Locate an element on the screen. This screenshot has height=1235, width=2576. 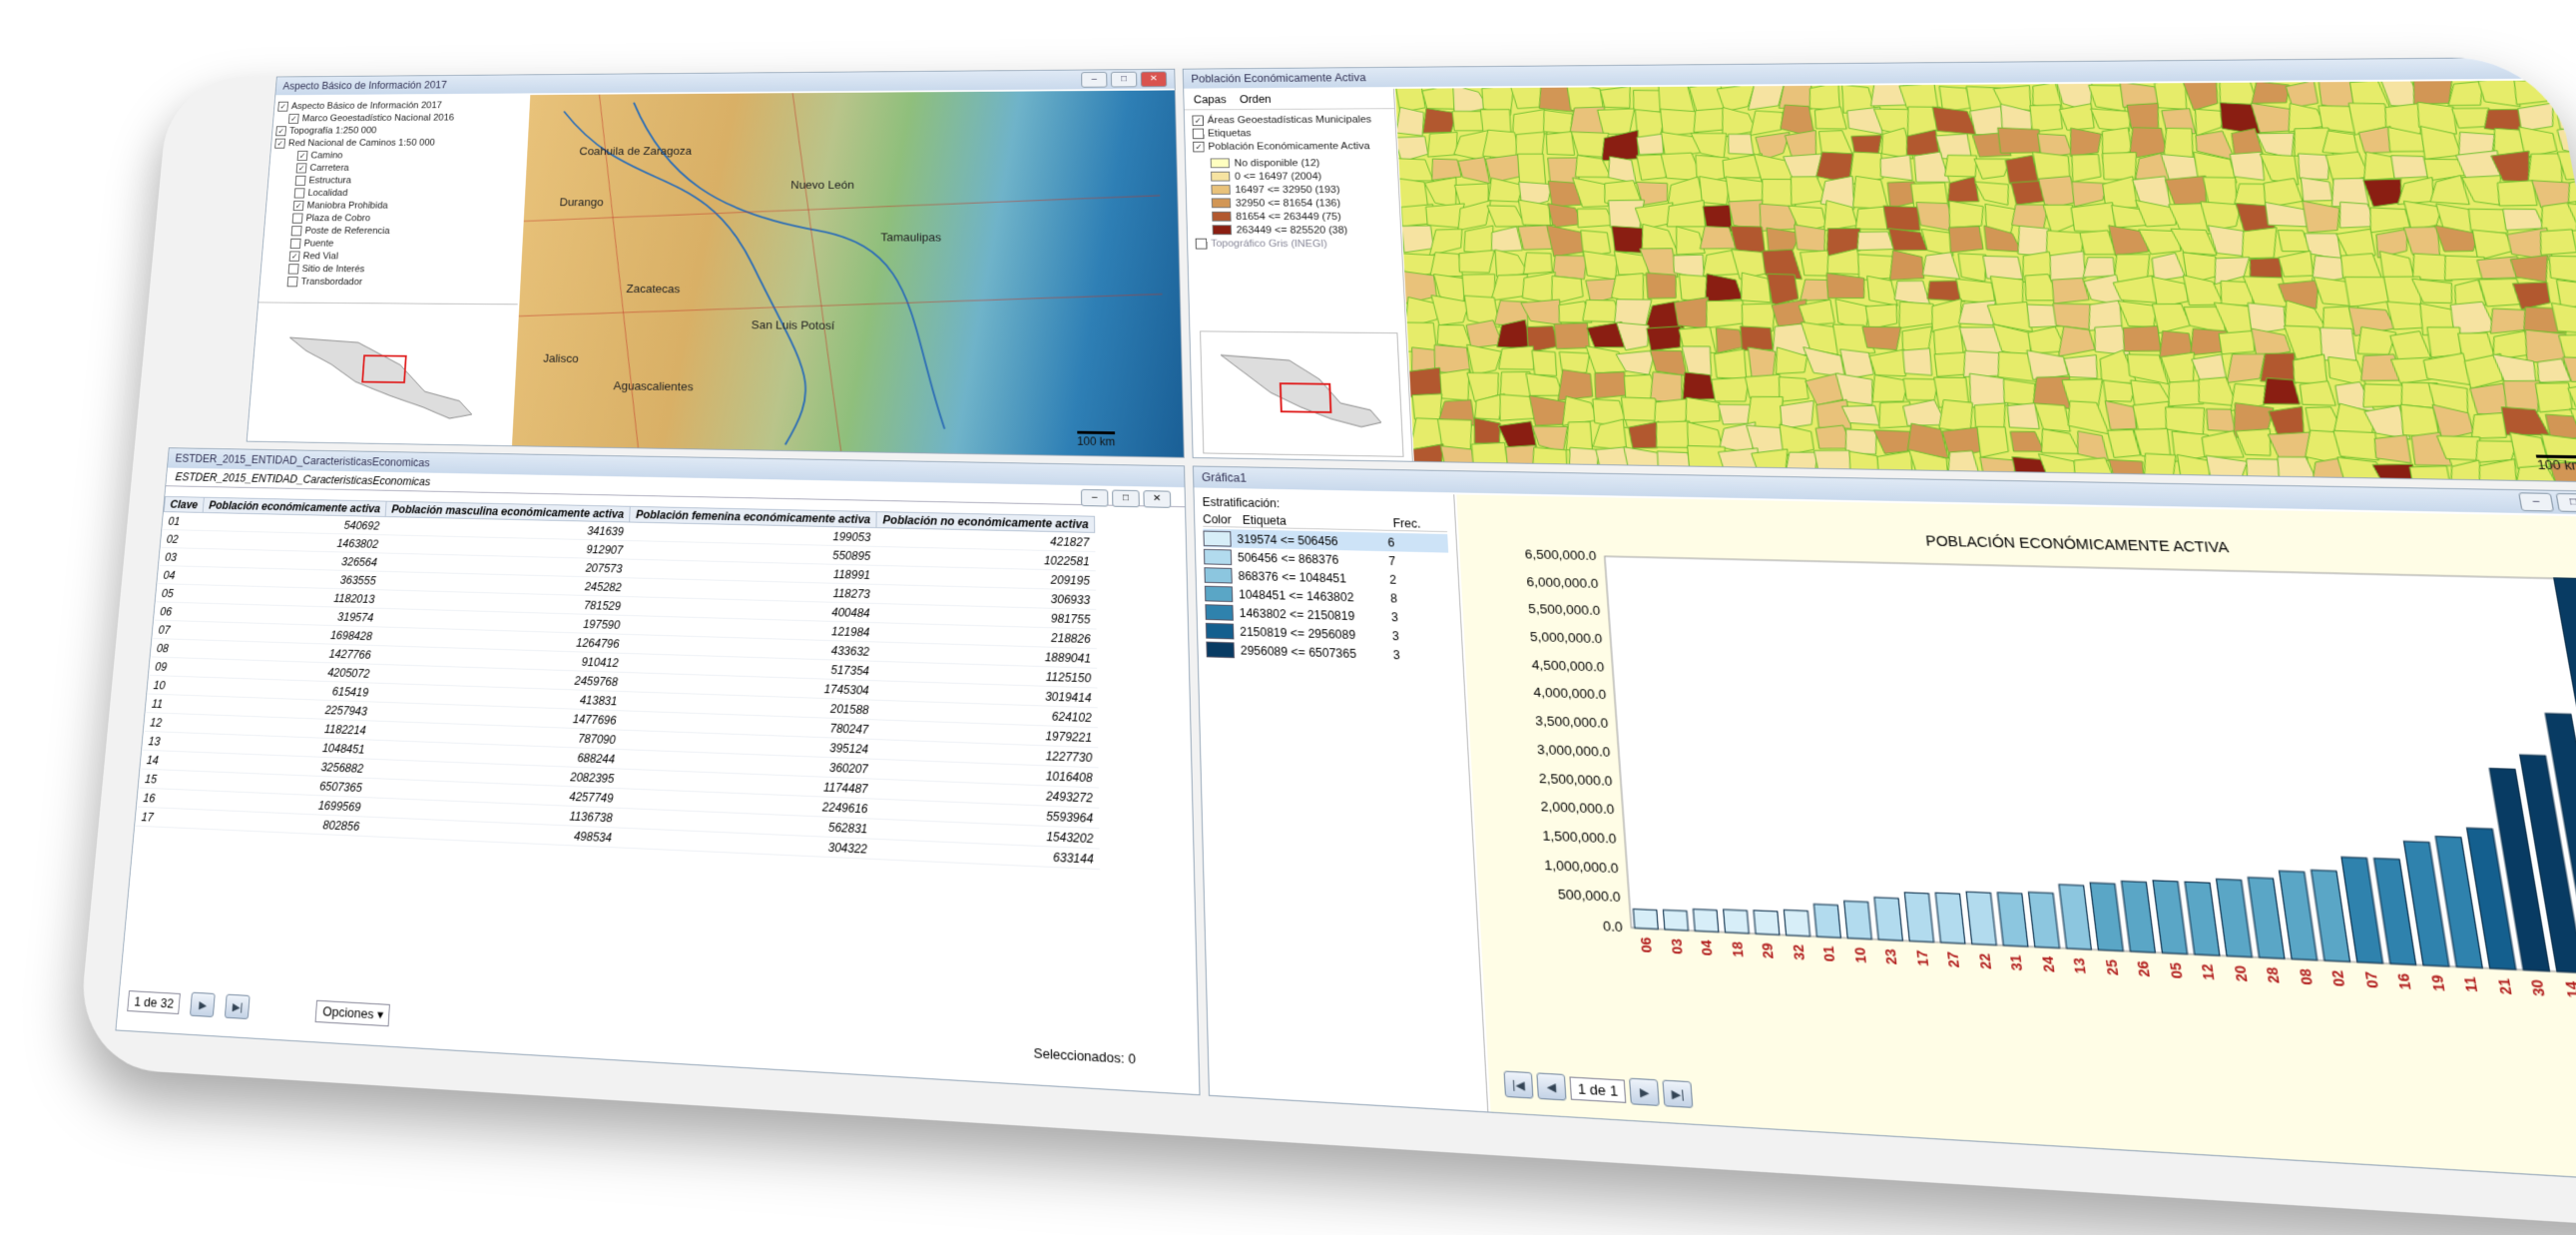
layer-row: Transbordador is located at coordinates (393, 282).